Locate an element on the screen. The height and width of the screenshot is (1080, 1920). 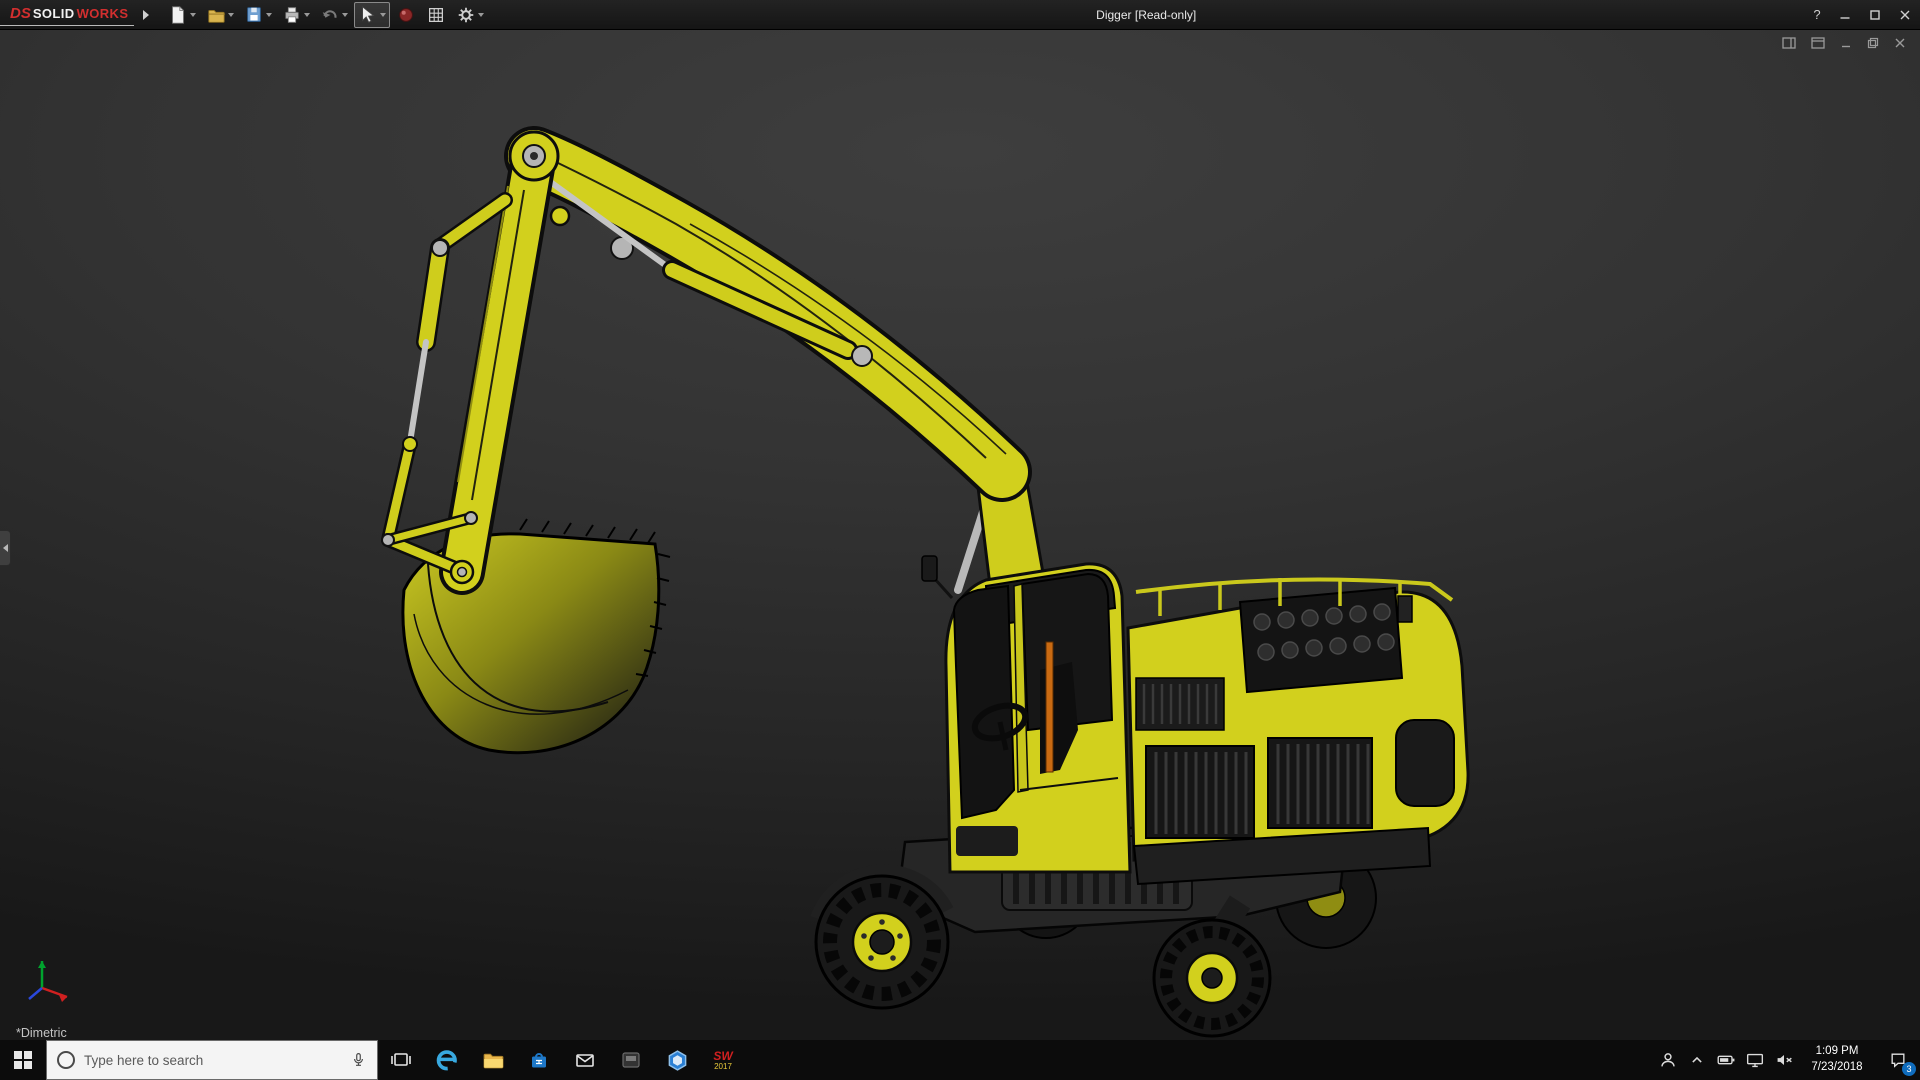
chevron-up-icon is located at coordinates (1696, 1059).